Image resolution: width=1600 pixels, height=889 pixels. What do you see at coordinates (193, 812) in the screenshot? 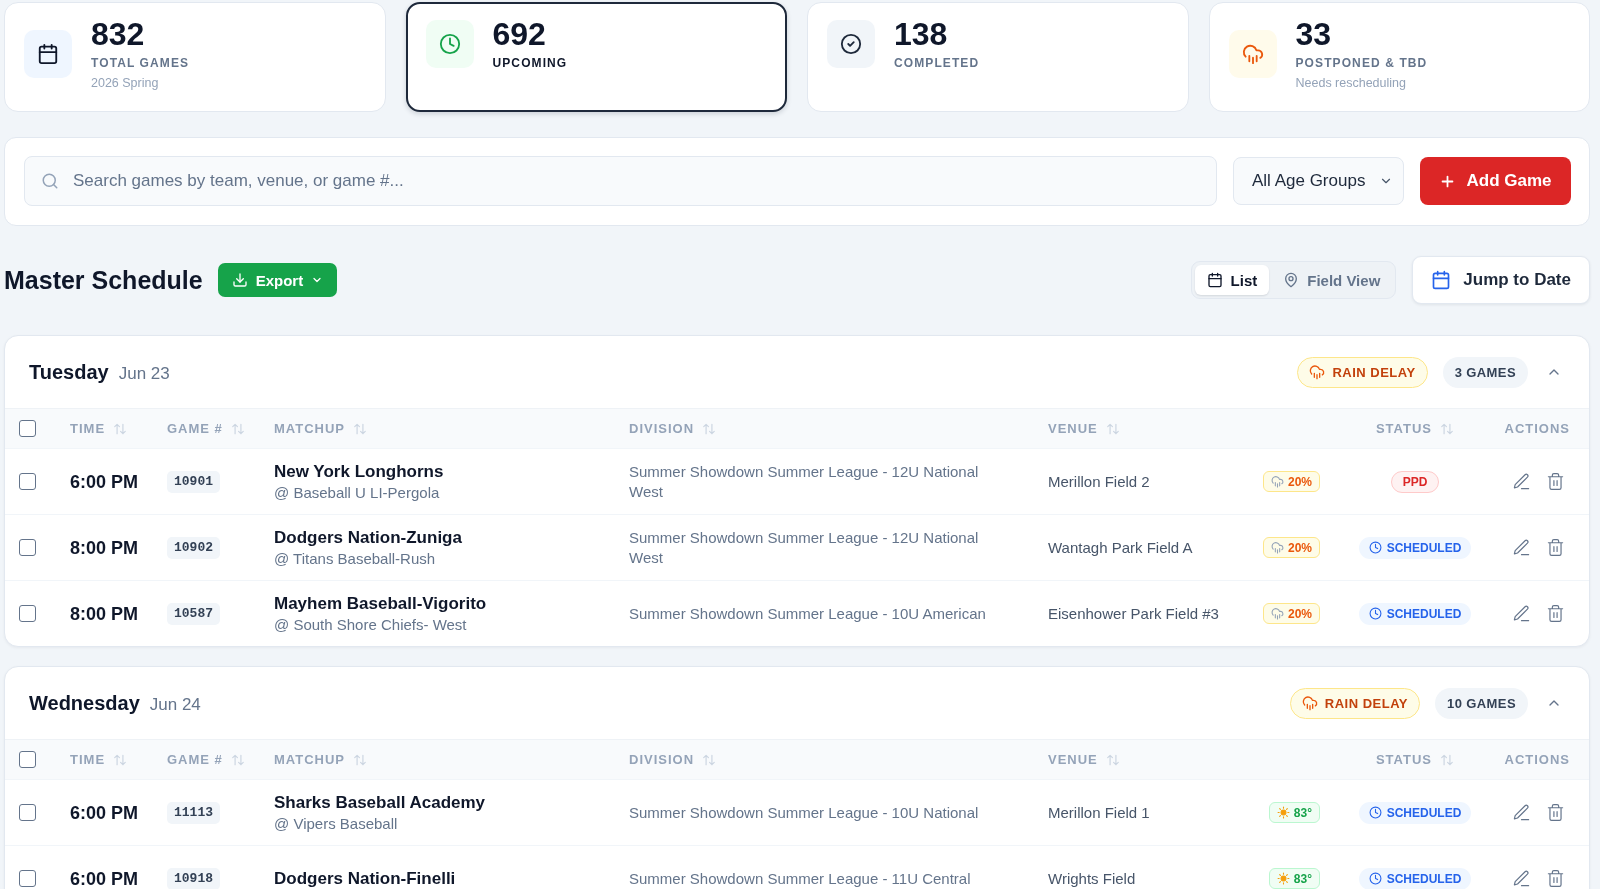
I see `game-number-badge: 11113` at bounding box center [193, 812].